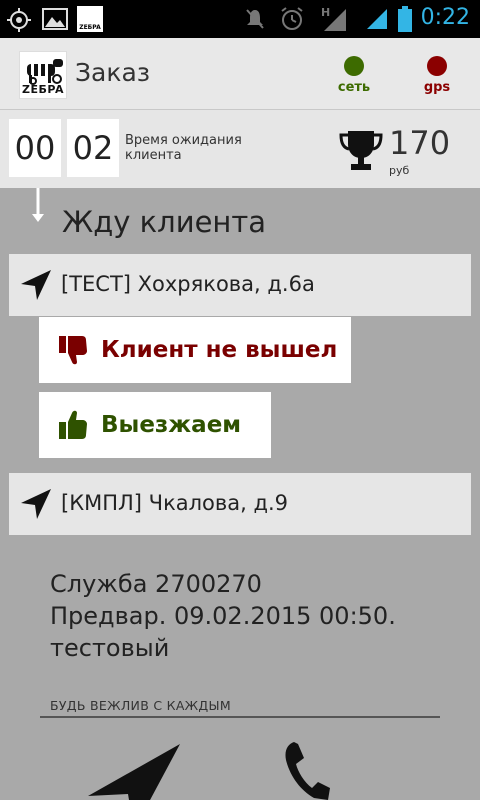 This screenshot has height=800, width=480. I want to click on gps-status-dot, so click(437, 66).